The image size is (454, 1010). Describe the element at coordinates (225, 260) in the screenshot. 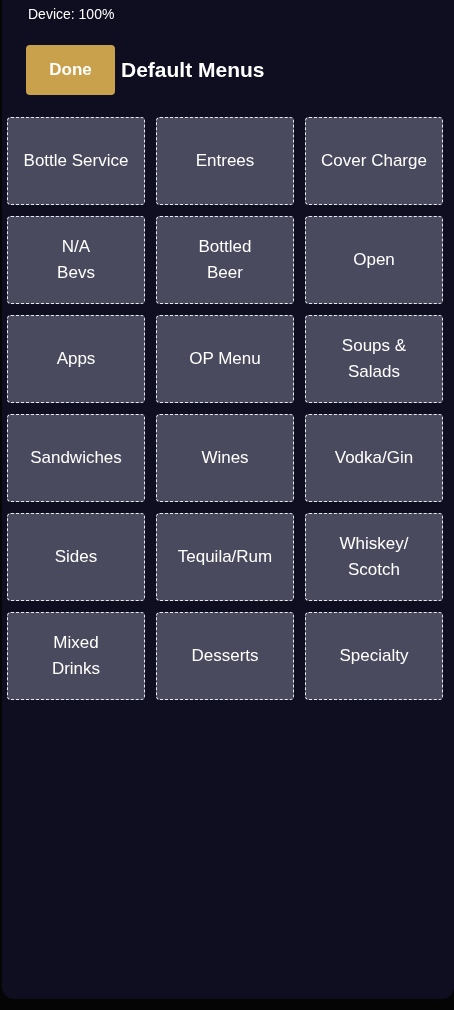

I see `menu-tile: Bottled Beer` at that location.